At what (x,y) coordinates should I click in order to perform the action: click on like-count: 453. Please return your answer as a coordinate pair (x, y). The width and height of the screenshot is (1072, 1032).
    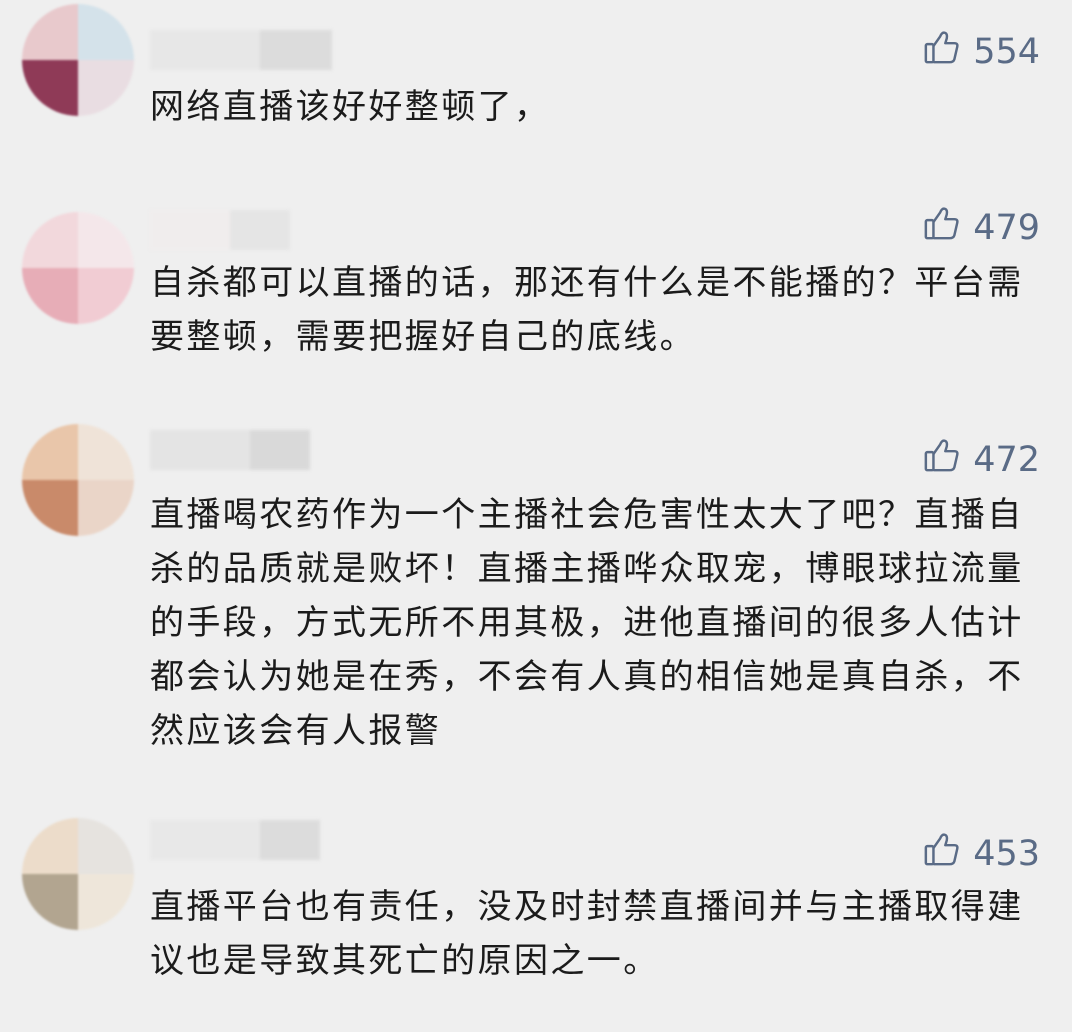
    Looking at the image, I should click on (1006, 853).